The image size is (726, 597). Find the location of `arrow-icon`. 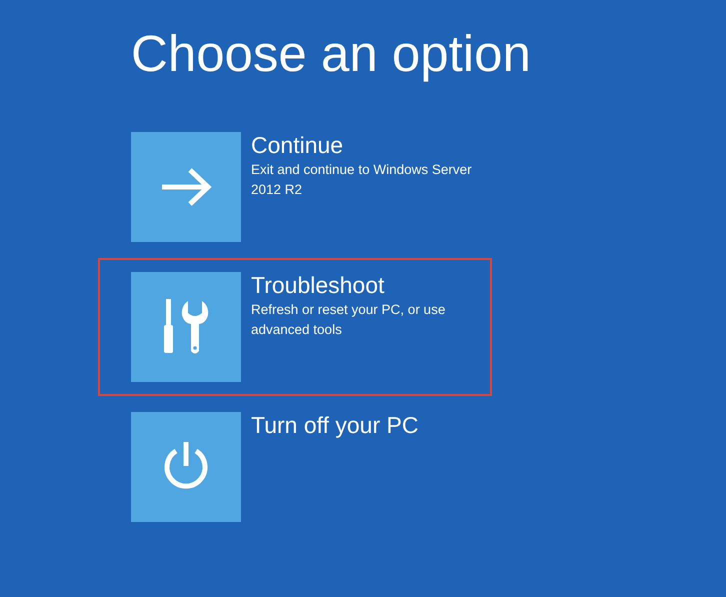

arrow-icon is located at coordinates (186, 187).